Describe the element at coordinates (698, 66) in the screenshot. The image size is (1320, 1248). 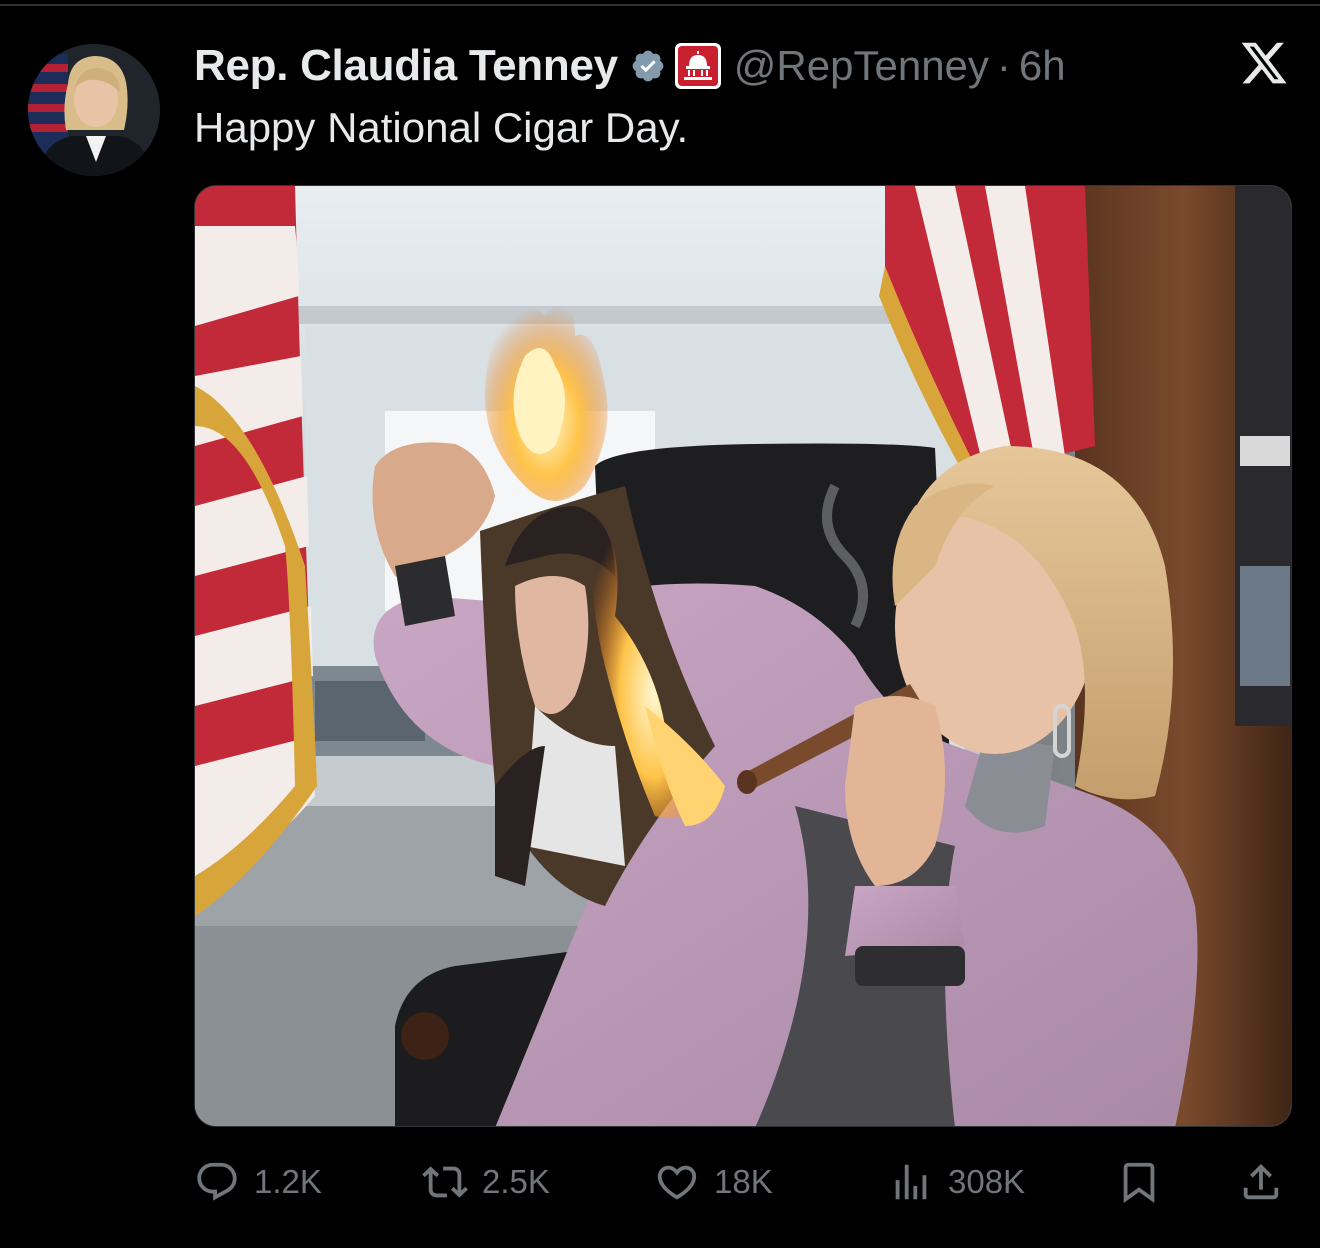
I see `house-gop-capitol-icon` at that location.